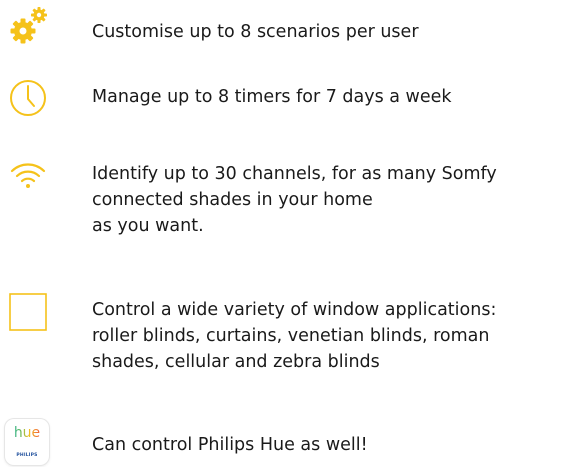 Image resolution: width=565 pixels, height=467 pixels. Describe the element at coordinates (148, 226) in the screenshot. I see `feature-line: as you want.` at that location.